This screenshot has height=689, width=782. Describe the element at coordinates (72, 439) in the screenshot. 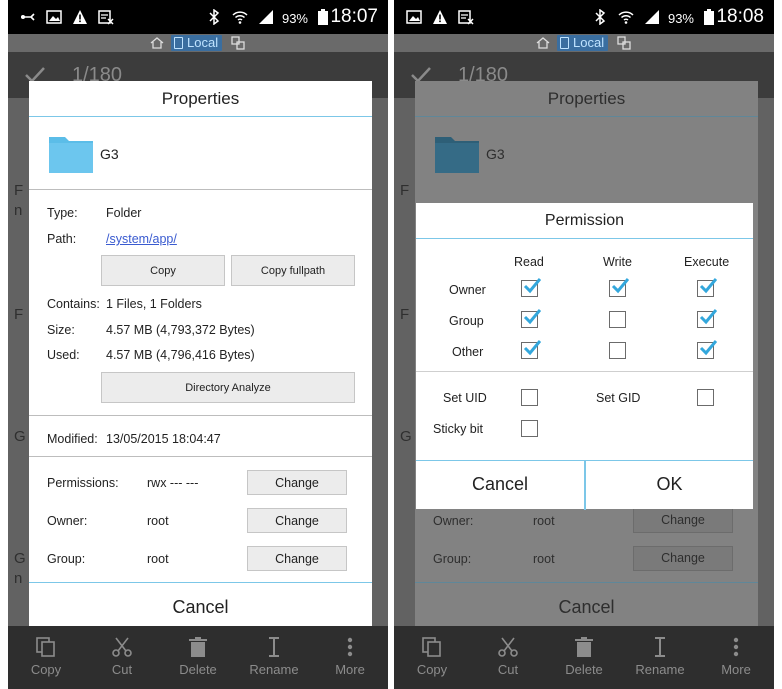

I see `modified-label: Modified:` at that location.